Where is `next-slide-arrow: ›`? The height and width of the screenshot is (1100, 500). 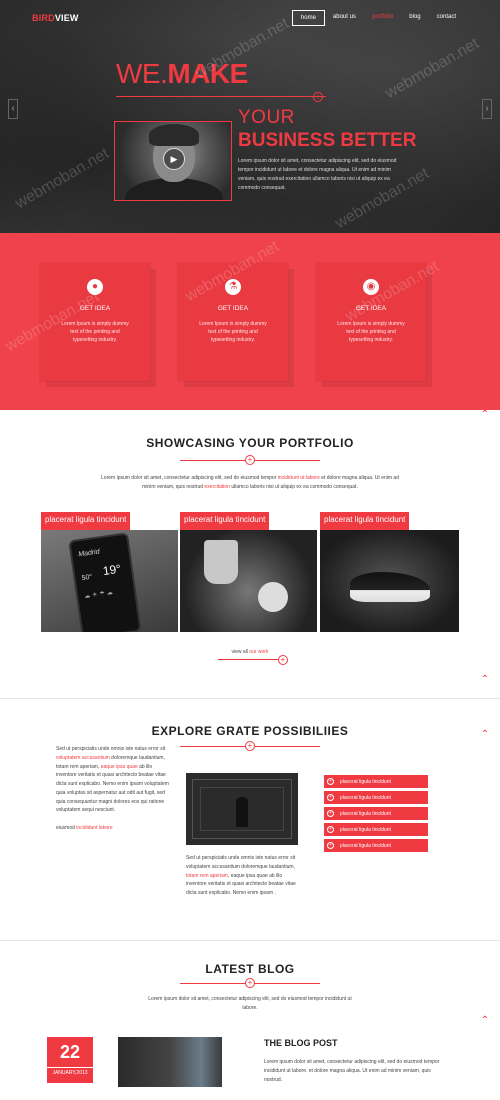
next-slide-arrow: › is located at coordinates (487, 109).